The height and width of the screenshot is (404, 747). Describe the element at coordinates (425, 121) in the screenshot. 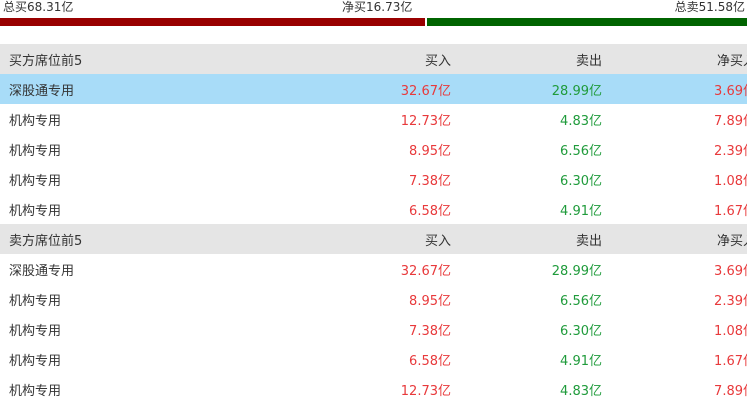

I see `buy-amount: 12.73亿` at that location.